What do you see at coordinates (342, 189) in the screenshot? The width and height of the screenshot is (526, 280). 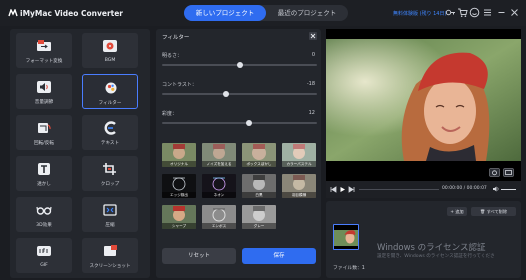 I see `play-icon` at bounding box center [342, 189].